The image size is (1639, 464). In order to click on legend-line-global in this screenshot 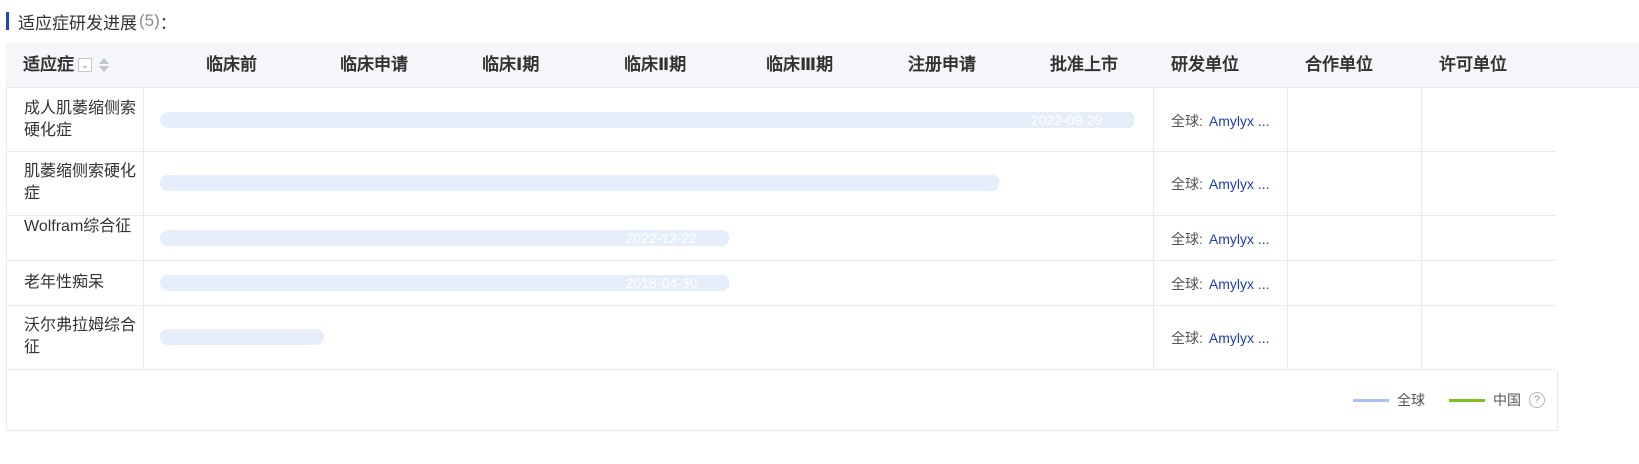, I will do `click(1371, 400)`.